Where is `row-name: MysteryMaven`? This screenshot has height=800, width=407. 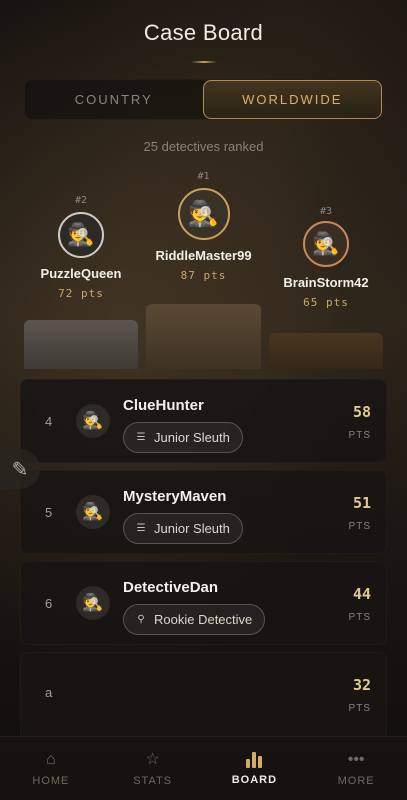 row-name: MysteryMaven is located at coordinates (175, 496).